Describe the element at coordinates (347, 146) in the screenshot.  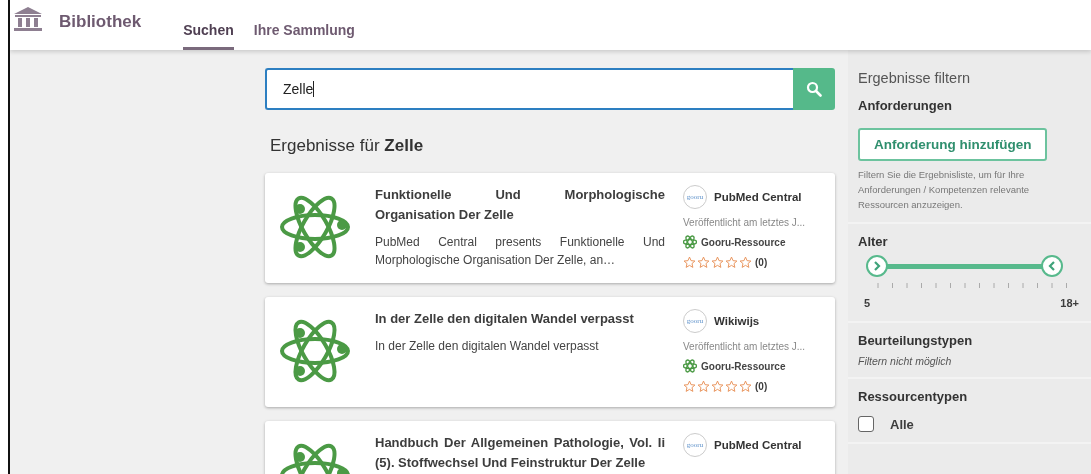
I see `results-heading: Ergebnisse für Zelle` at that location.